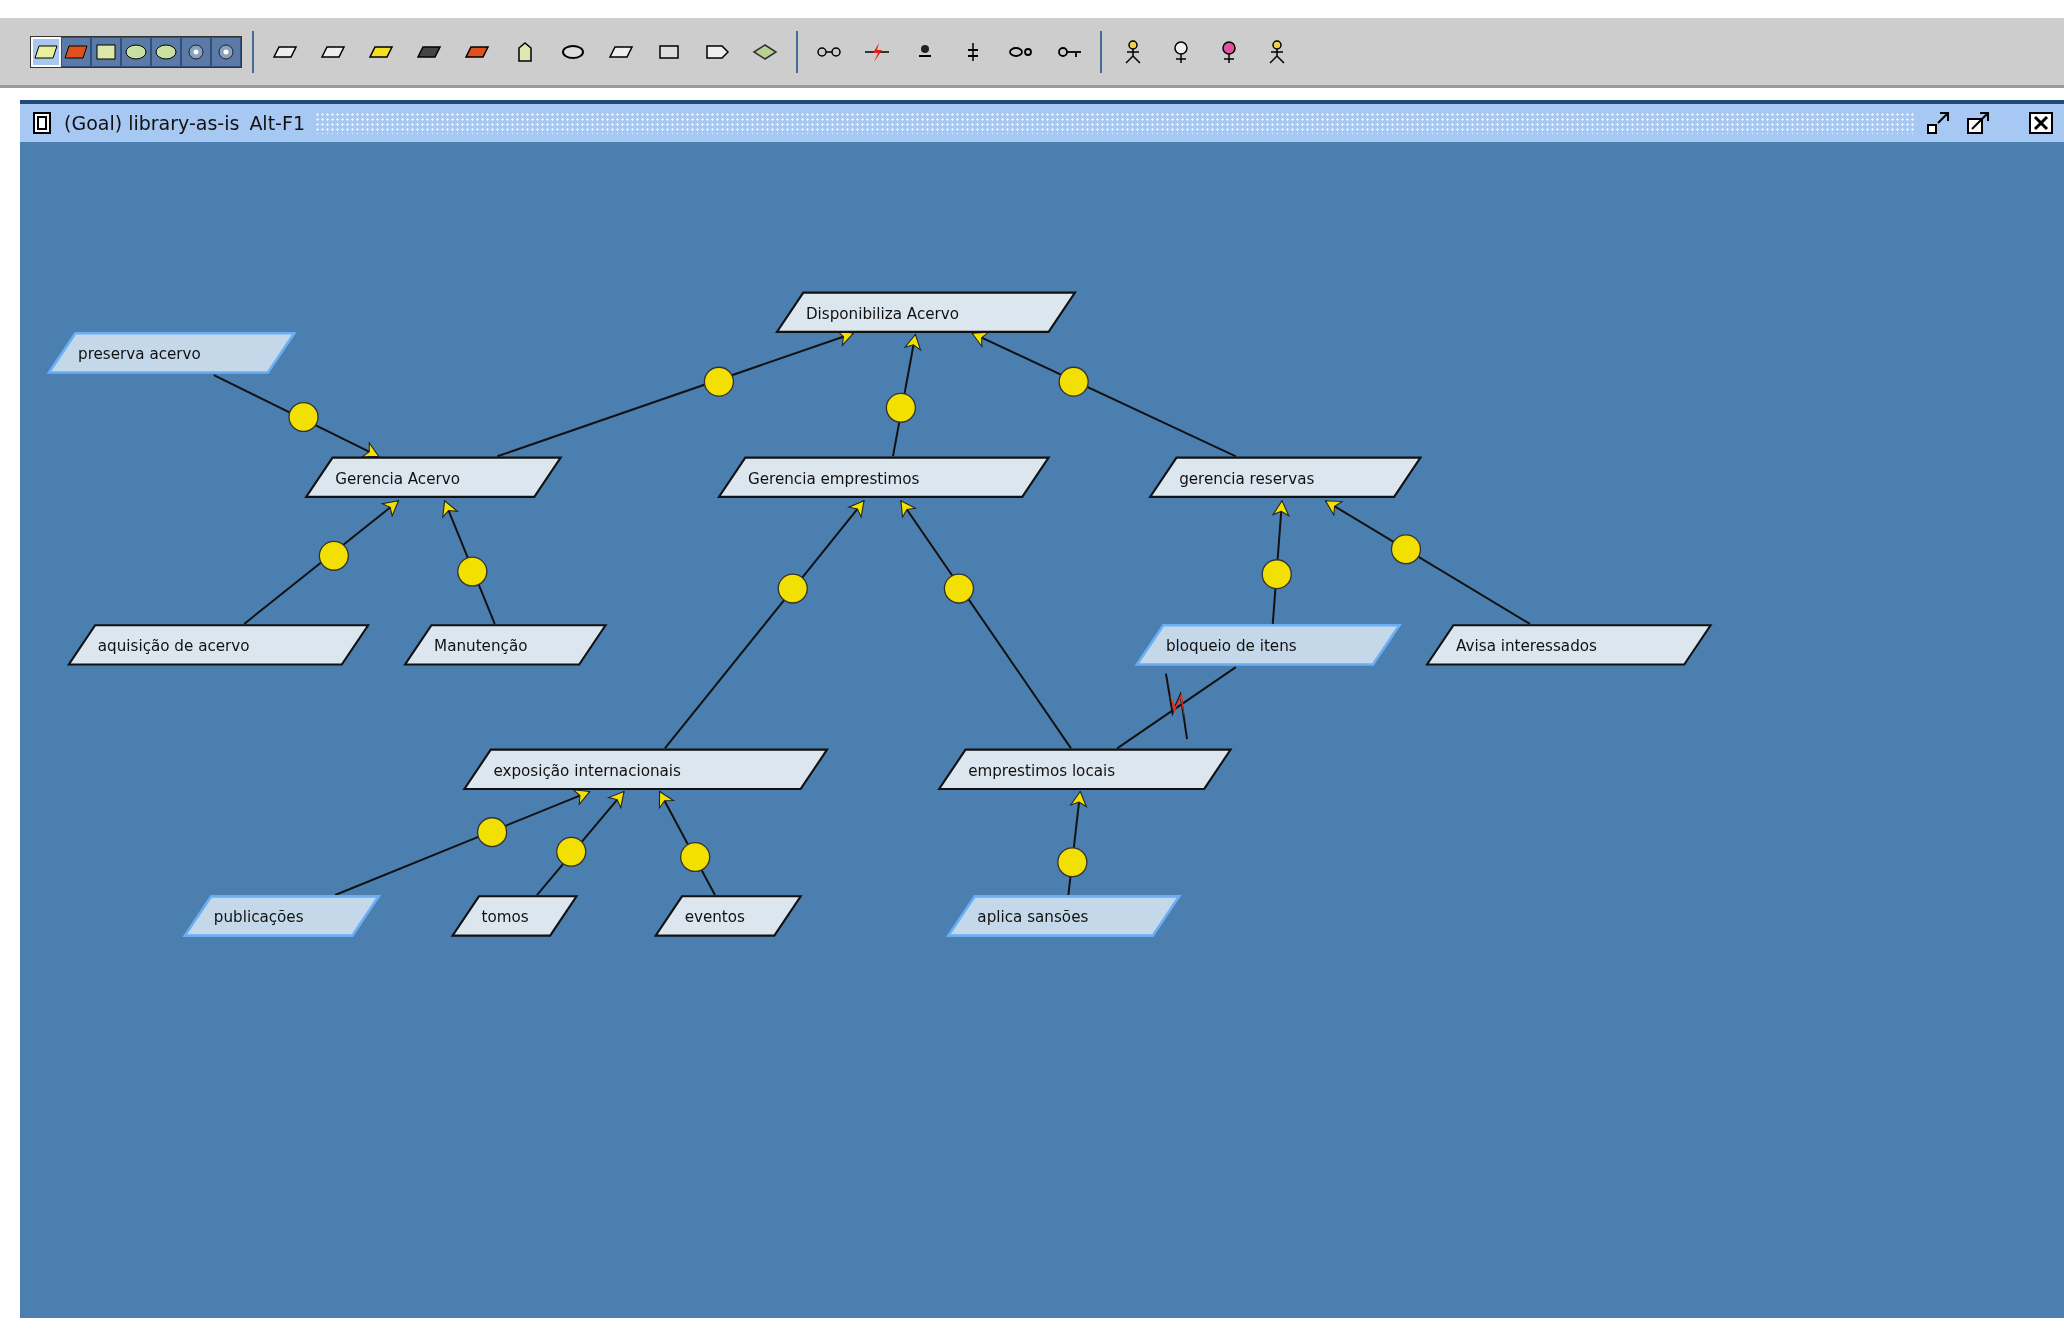  What do you see at coordinates (1285, 477) in the screenshot?
I see `goal-node: gerencia reservas` at bounding box center [1285, 477].